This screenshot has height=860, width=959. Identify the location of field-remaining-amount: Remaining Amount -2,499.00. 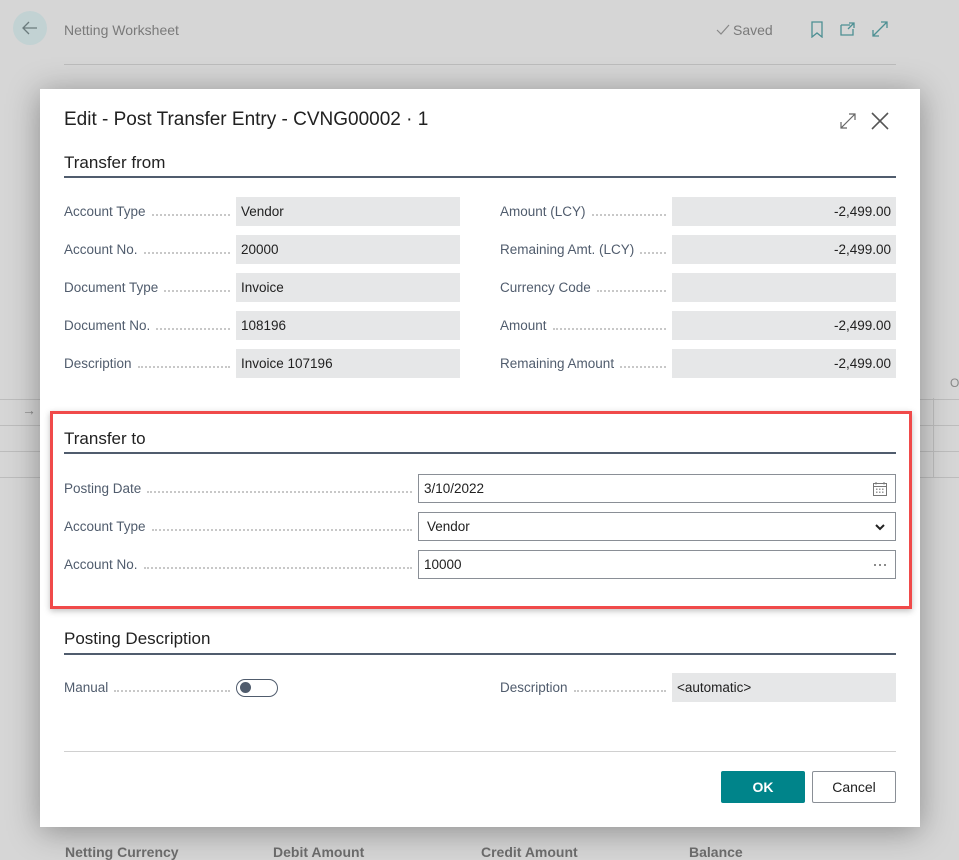
(698, 363).